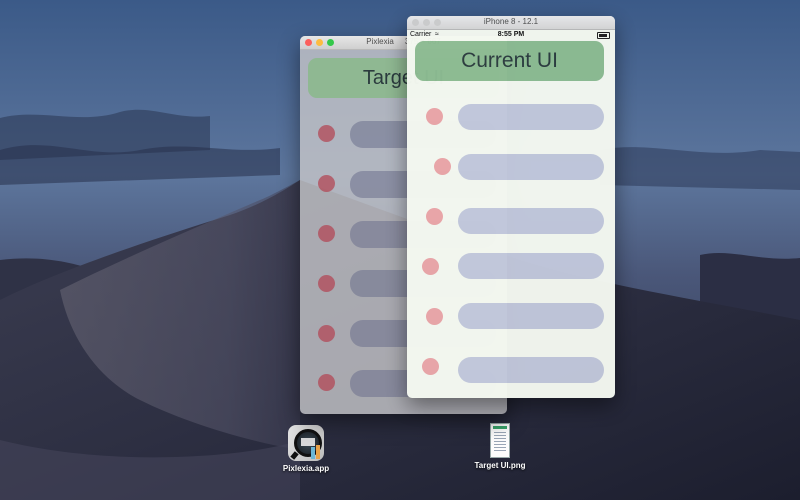 The height and width of the screenshot is (500, 800). What do you see at coordinates (500, 465) in the screenshot?
I see `target-ui-png-label: Target UI.png` at bounding box center [500, 465].